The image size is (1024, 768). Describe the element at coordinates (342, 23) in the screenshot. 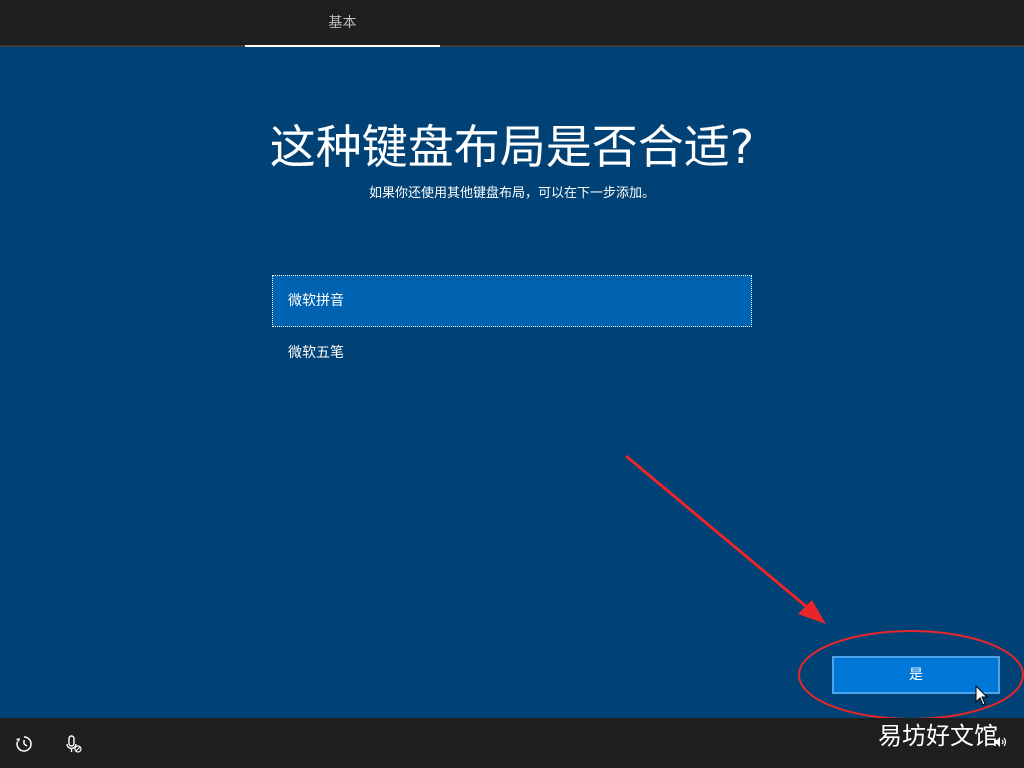

I see `tab-basics: 基本` at that location.